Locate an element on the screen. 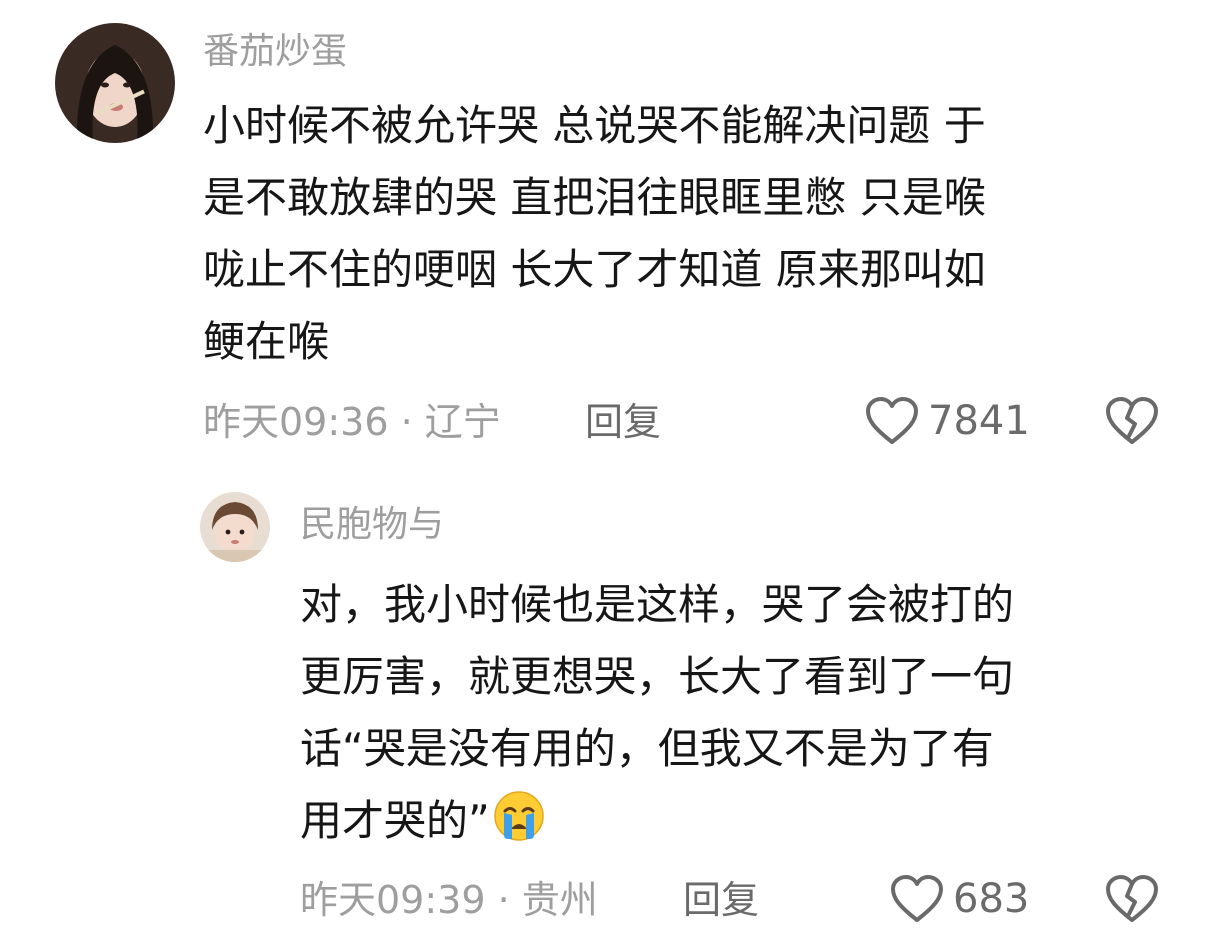  like-button: 683 is located at coordinates (959, 899).